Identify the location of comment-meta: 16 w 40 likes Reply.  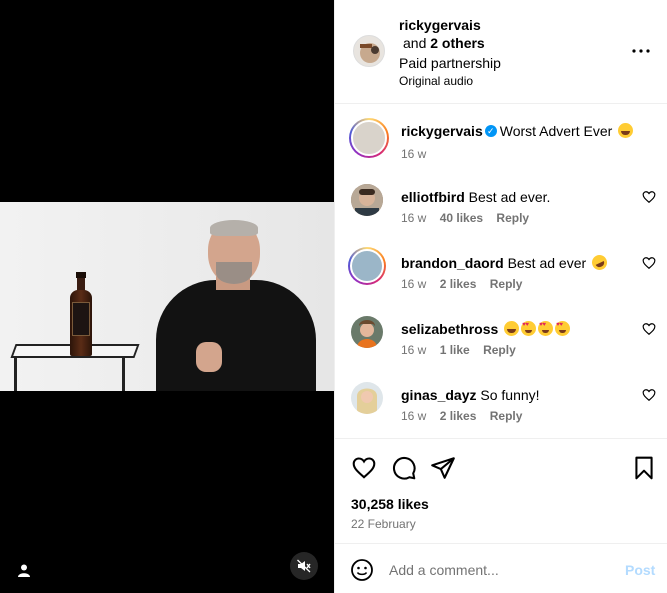
(470, 218).